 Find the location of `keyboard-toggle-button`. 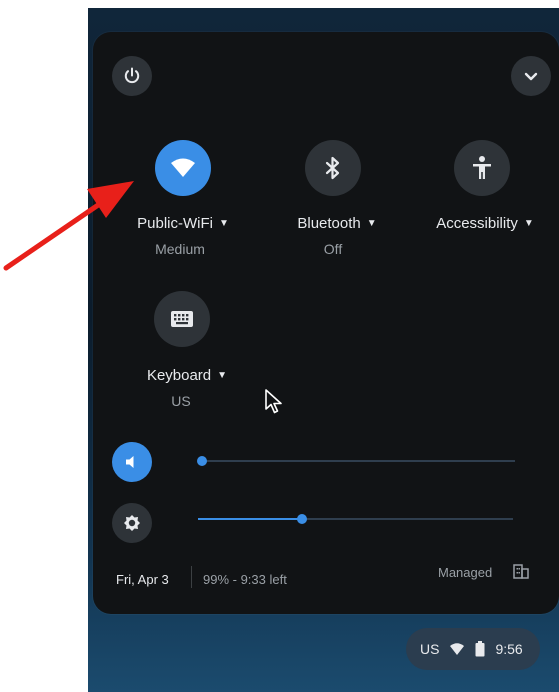

keyboard-toggle-button is located at coordinates (182, 319).